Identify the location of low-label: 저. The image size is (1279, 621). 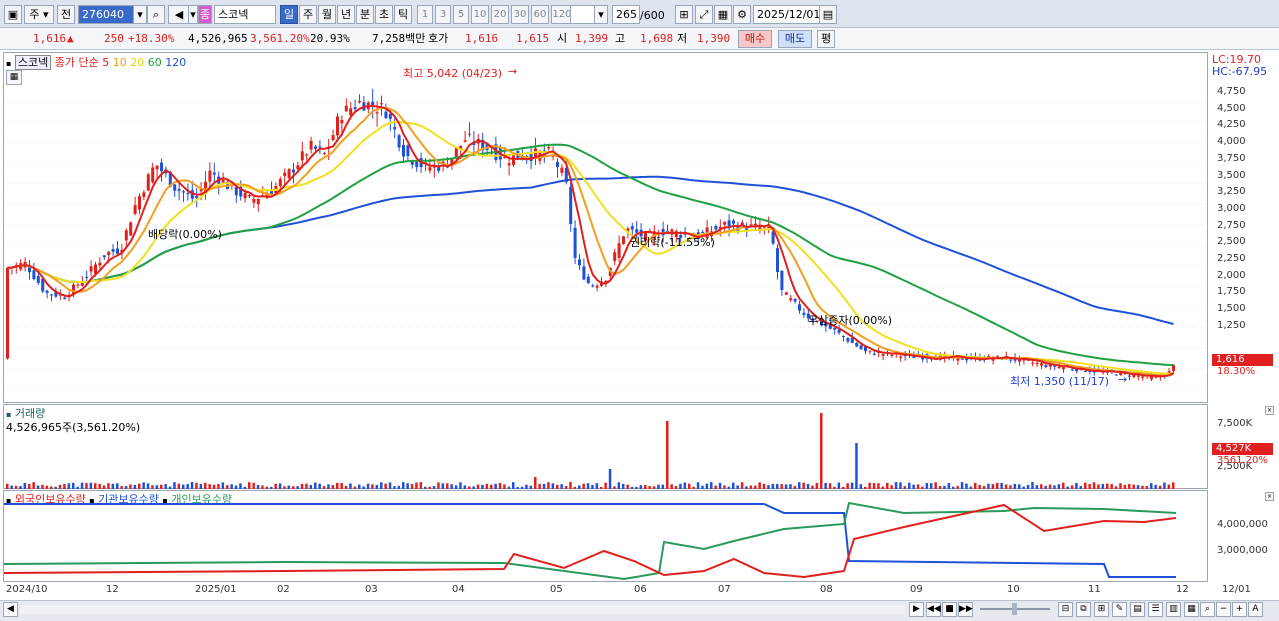
(682, 38).